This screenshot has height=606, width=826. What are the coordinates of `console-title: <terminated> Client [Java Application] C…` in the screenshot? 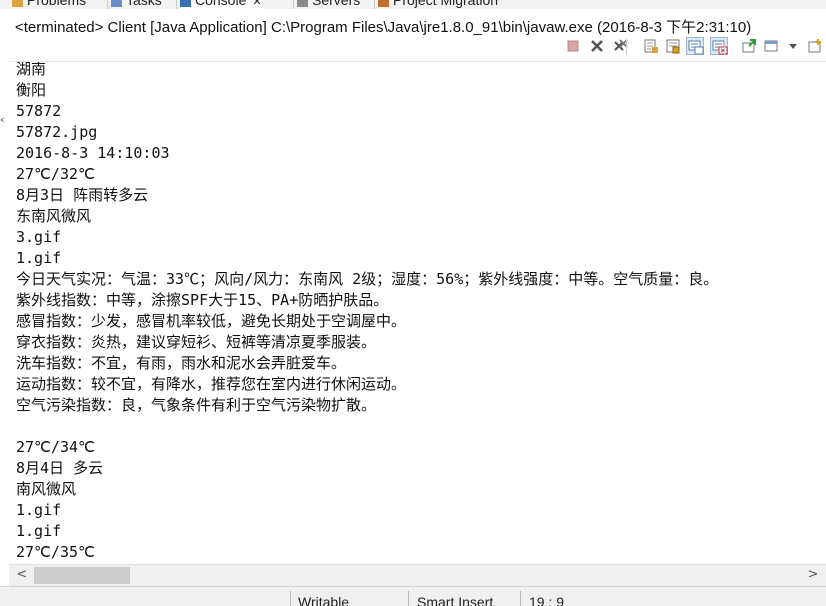 It's located at (383, 27).